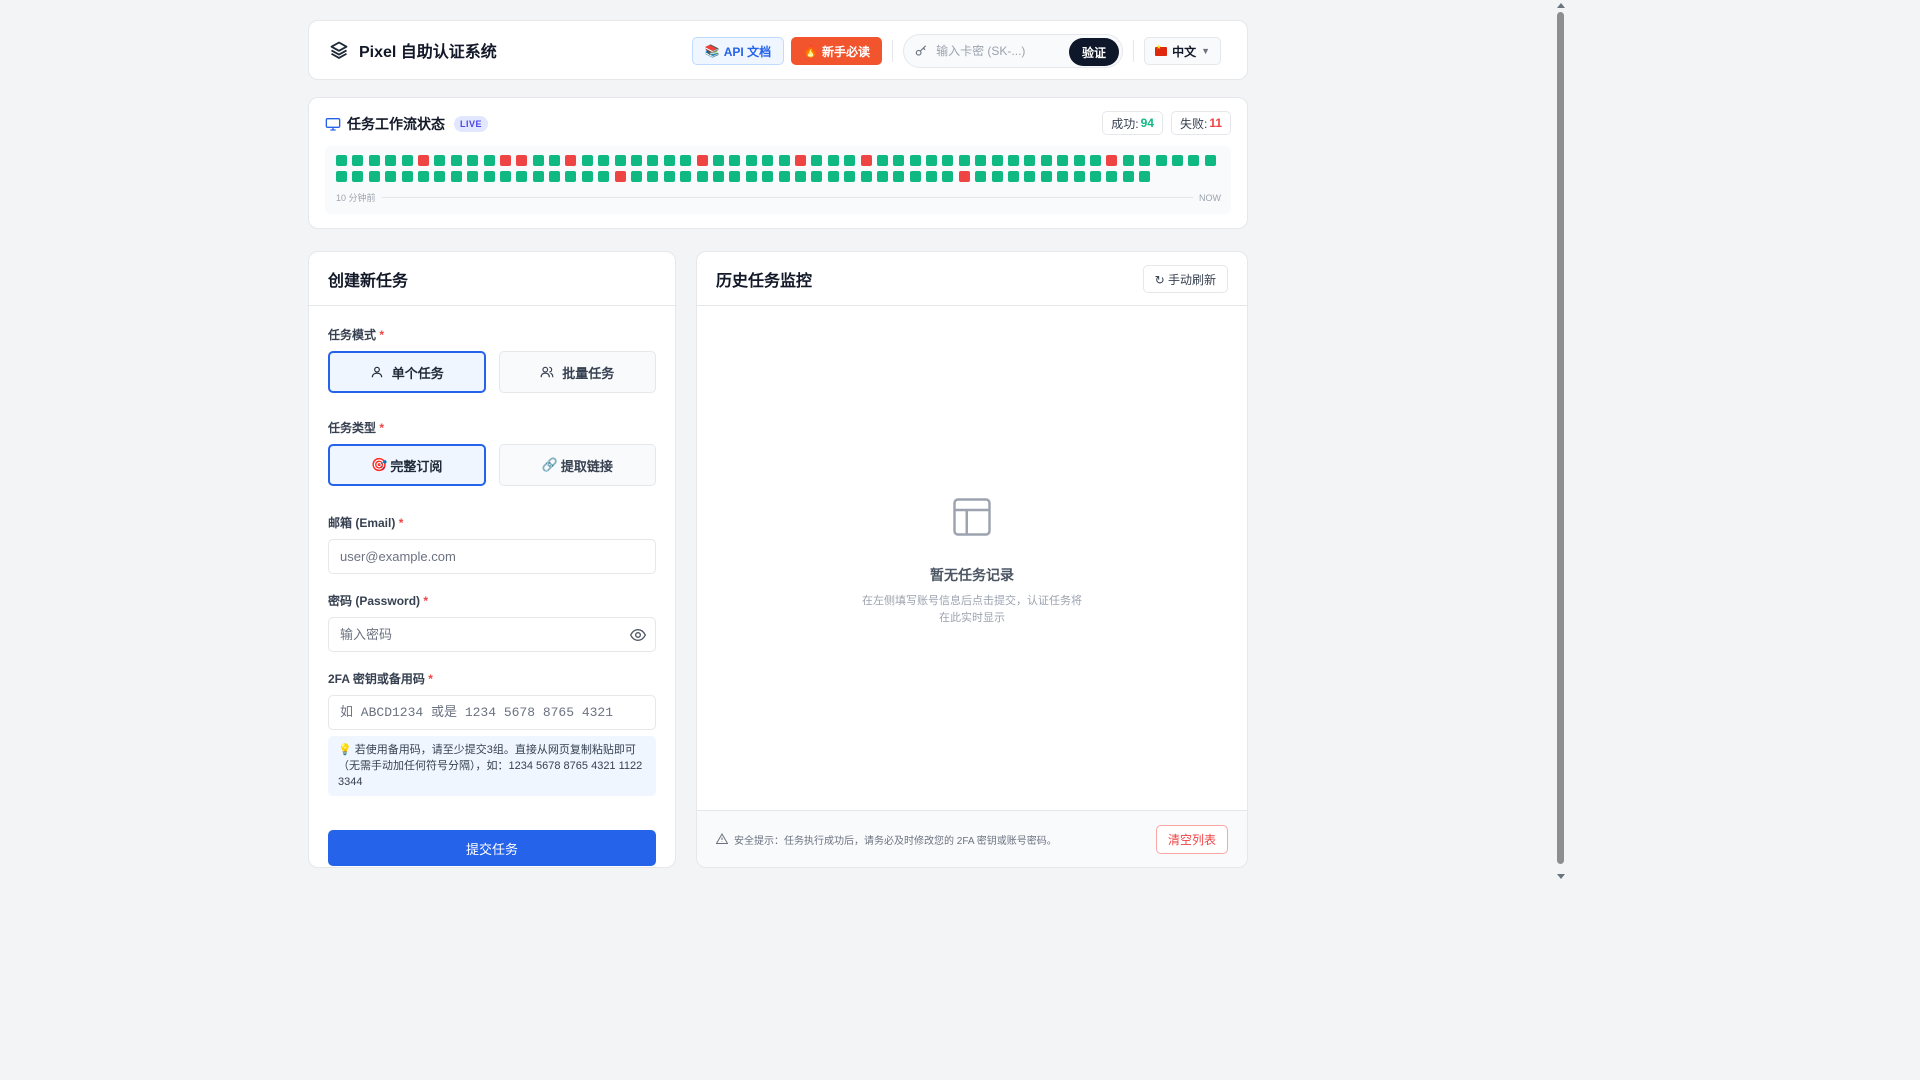 Image resolution: width=1920 pixels, height=1080 pixels. I want to click on history-footer: 安全提示：任务执行成功后，请务必及时修改您的 2FA 密钥或账号密码。 清空列表, so click(972, 838).